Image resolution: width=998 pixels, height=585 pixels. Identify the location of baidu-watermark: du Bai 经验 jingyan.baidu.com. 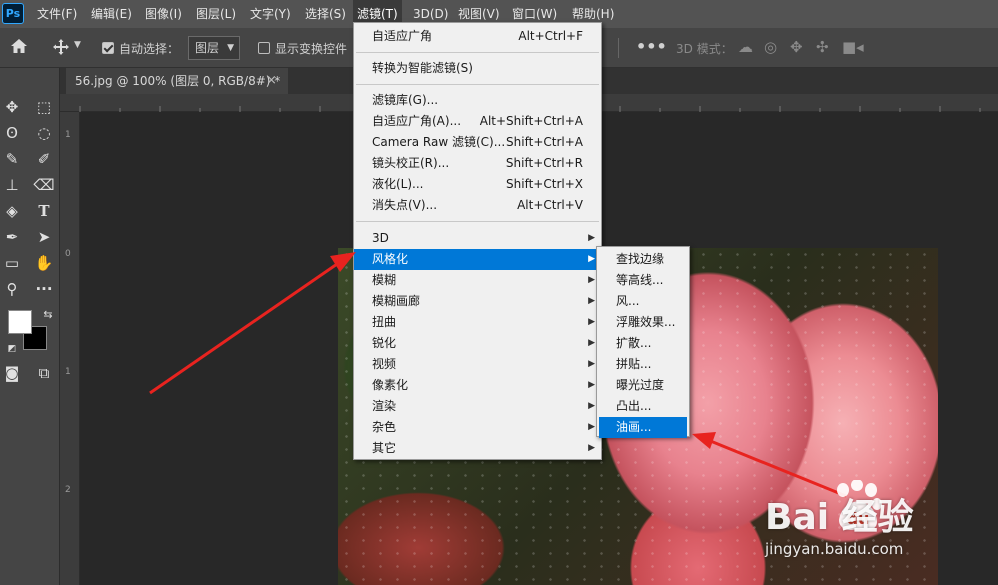
(880, 525).